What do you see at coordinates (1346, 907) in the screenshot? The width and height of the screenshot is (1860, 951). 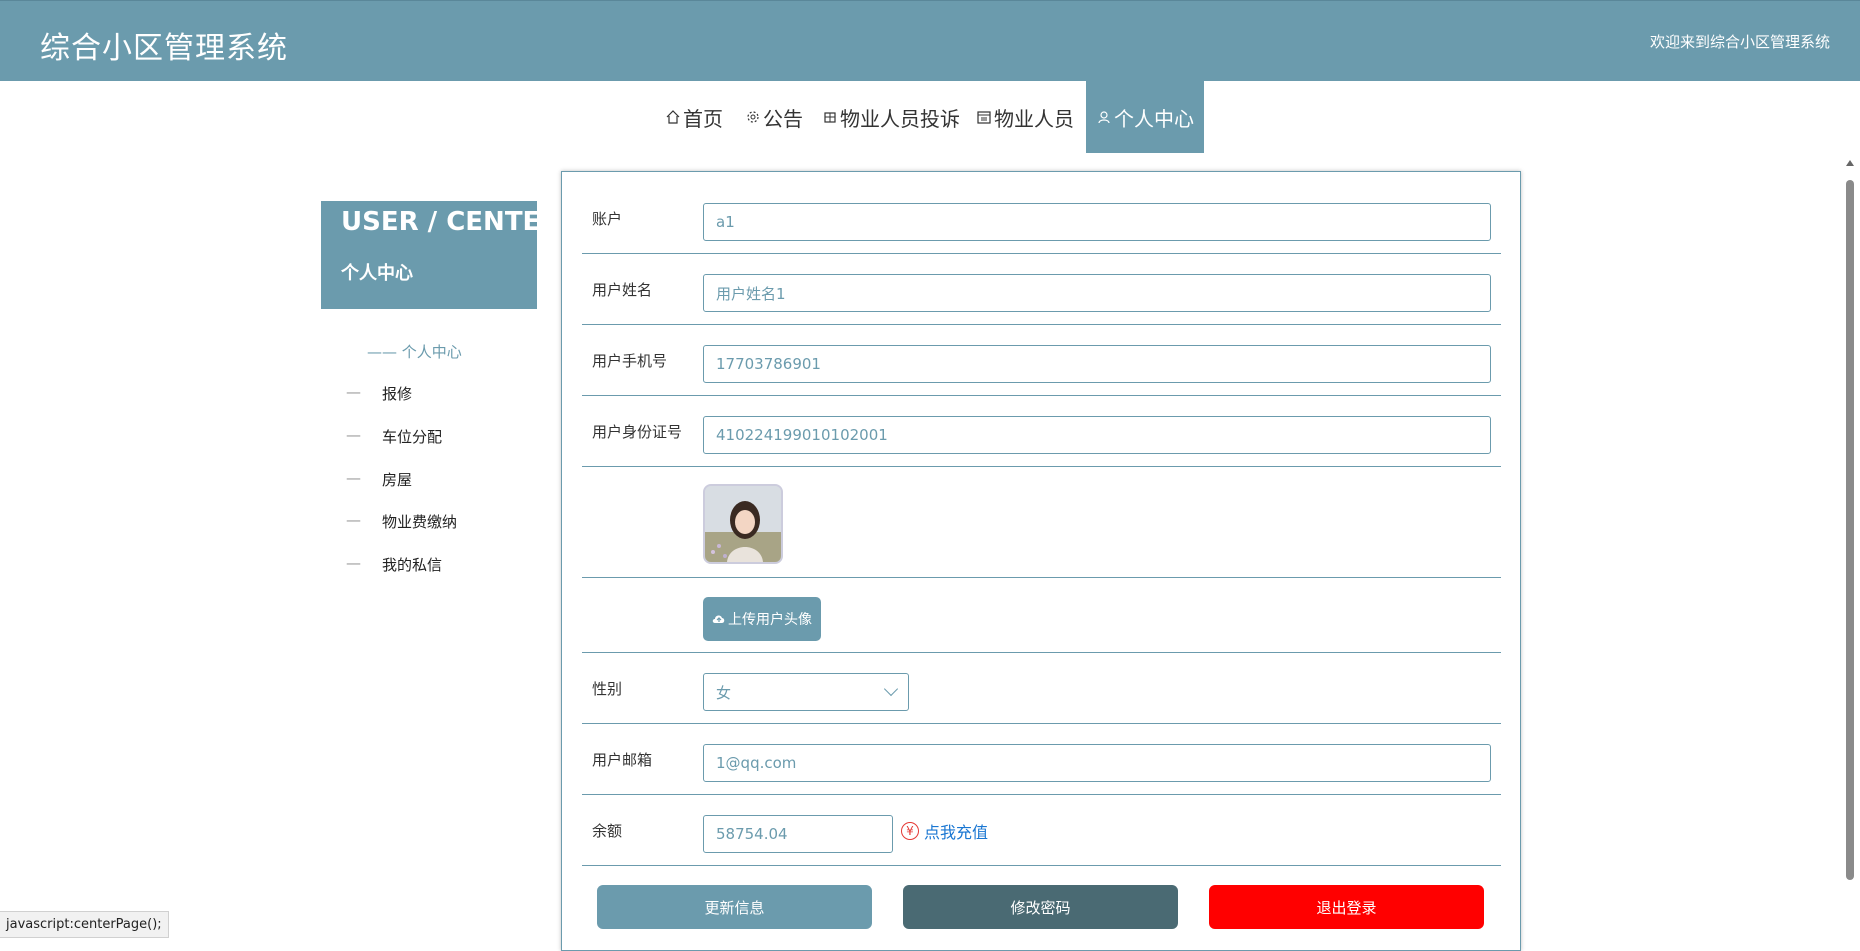 I see `logout-button: 退出登录` at bounding box center [1346, 907].